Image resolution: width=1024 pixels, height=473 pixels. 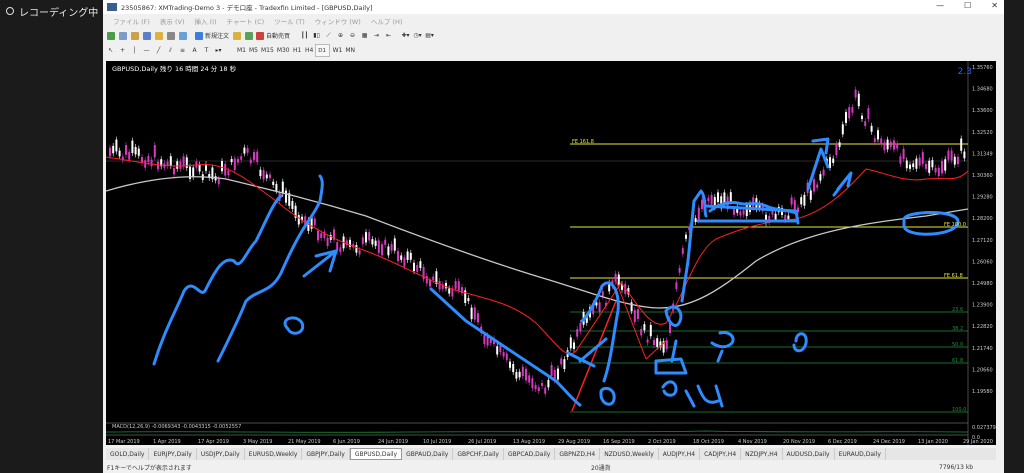 What do you see at coordinates (289, 21) in the screenshot?
I see `menu-tools: ツール (T)` at bounding box center [289, 21].